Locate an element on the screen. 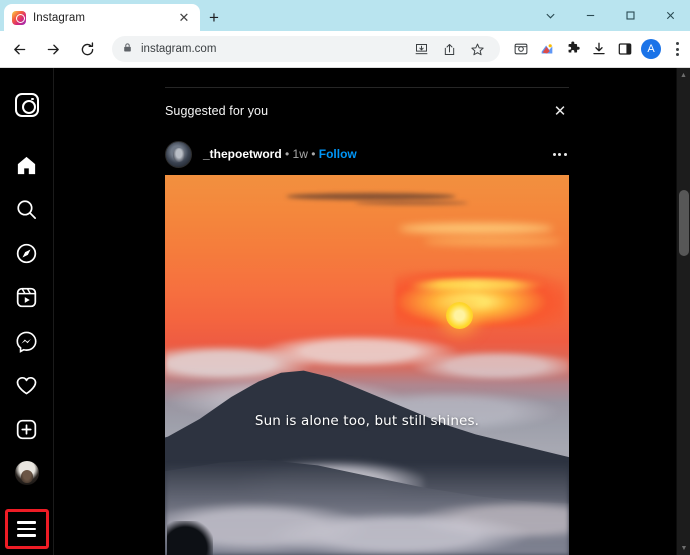 The height and width of the screenshot is (555, 690). profile-avatar-button: A is located at coordinates (651, 49).